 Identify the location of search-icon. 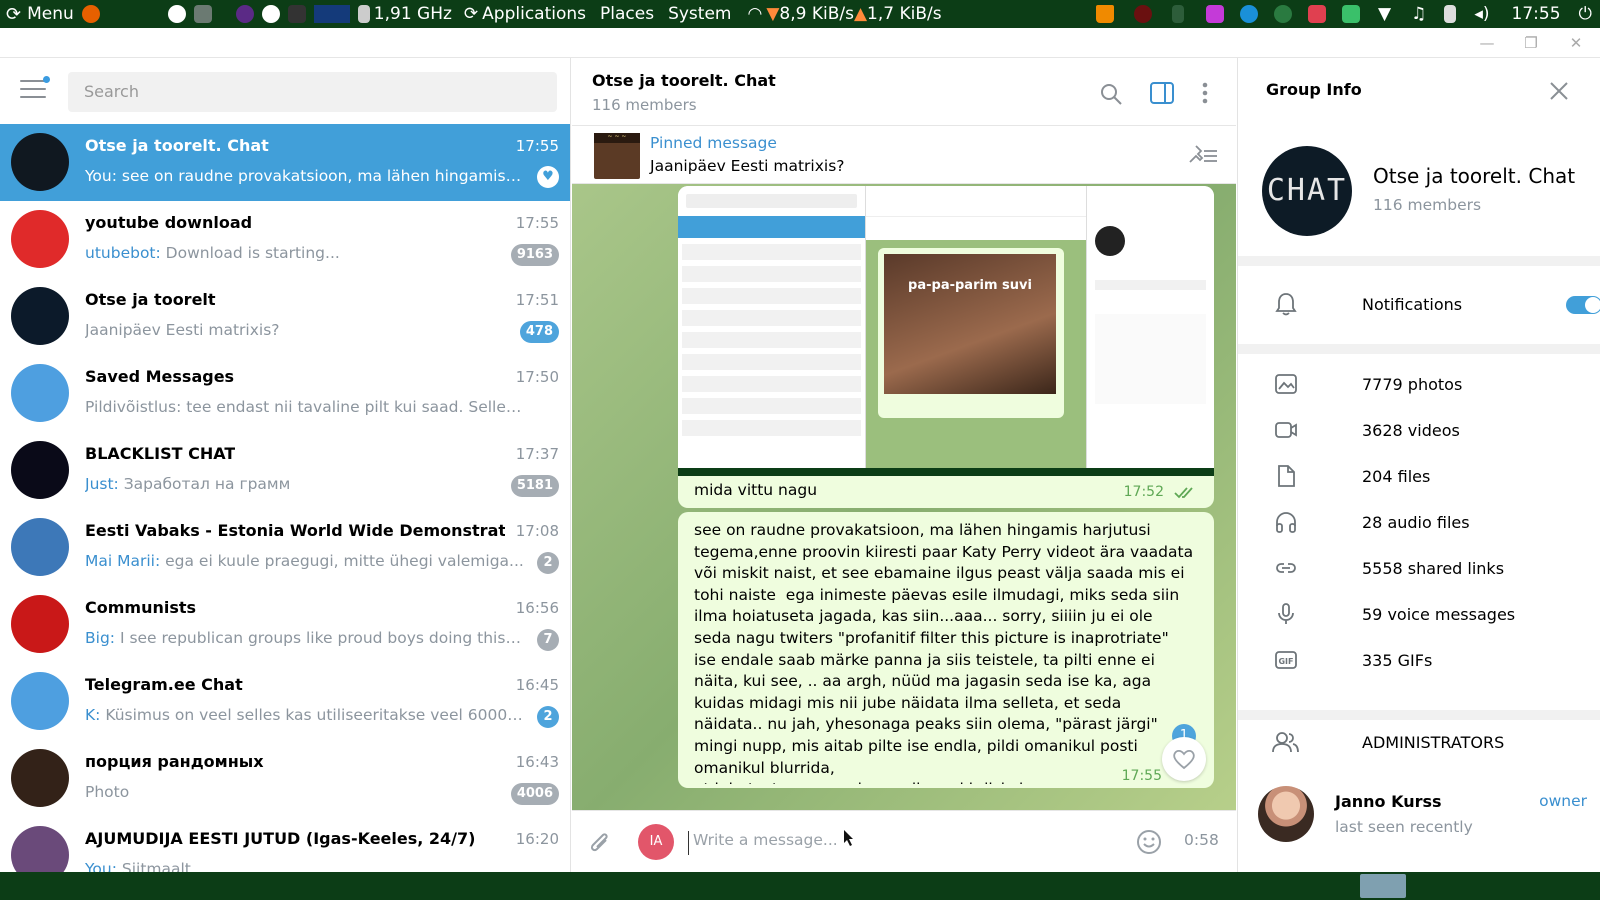
(1111, 94).